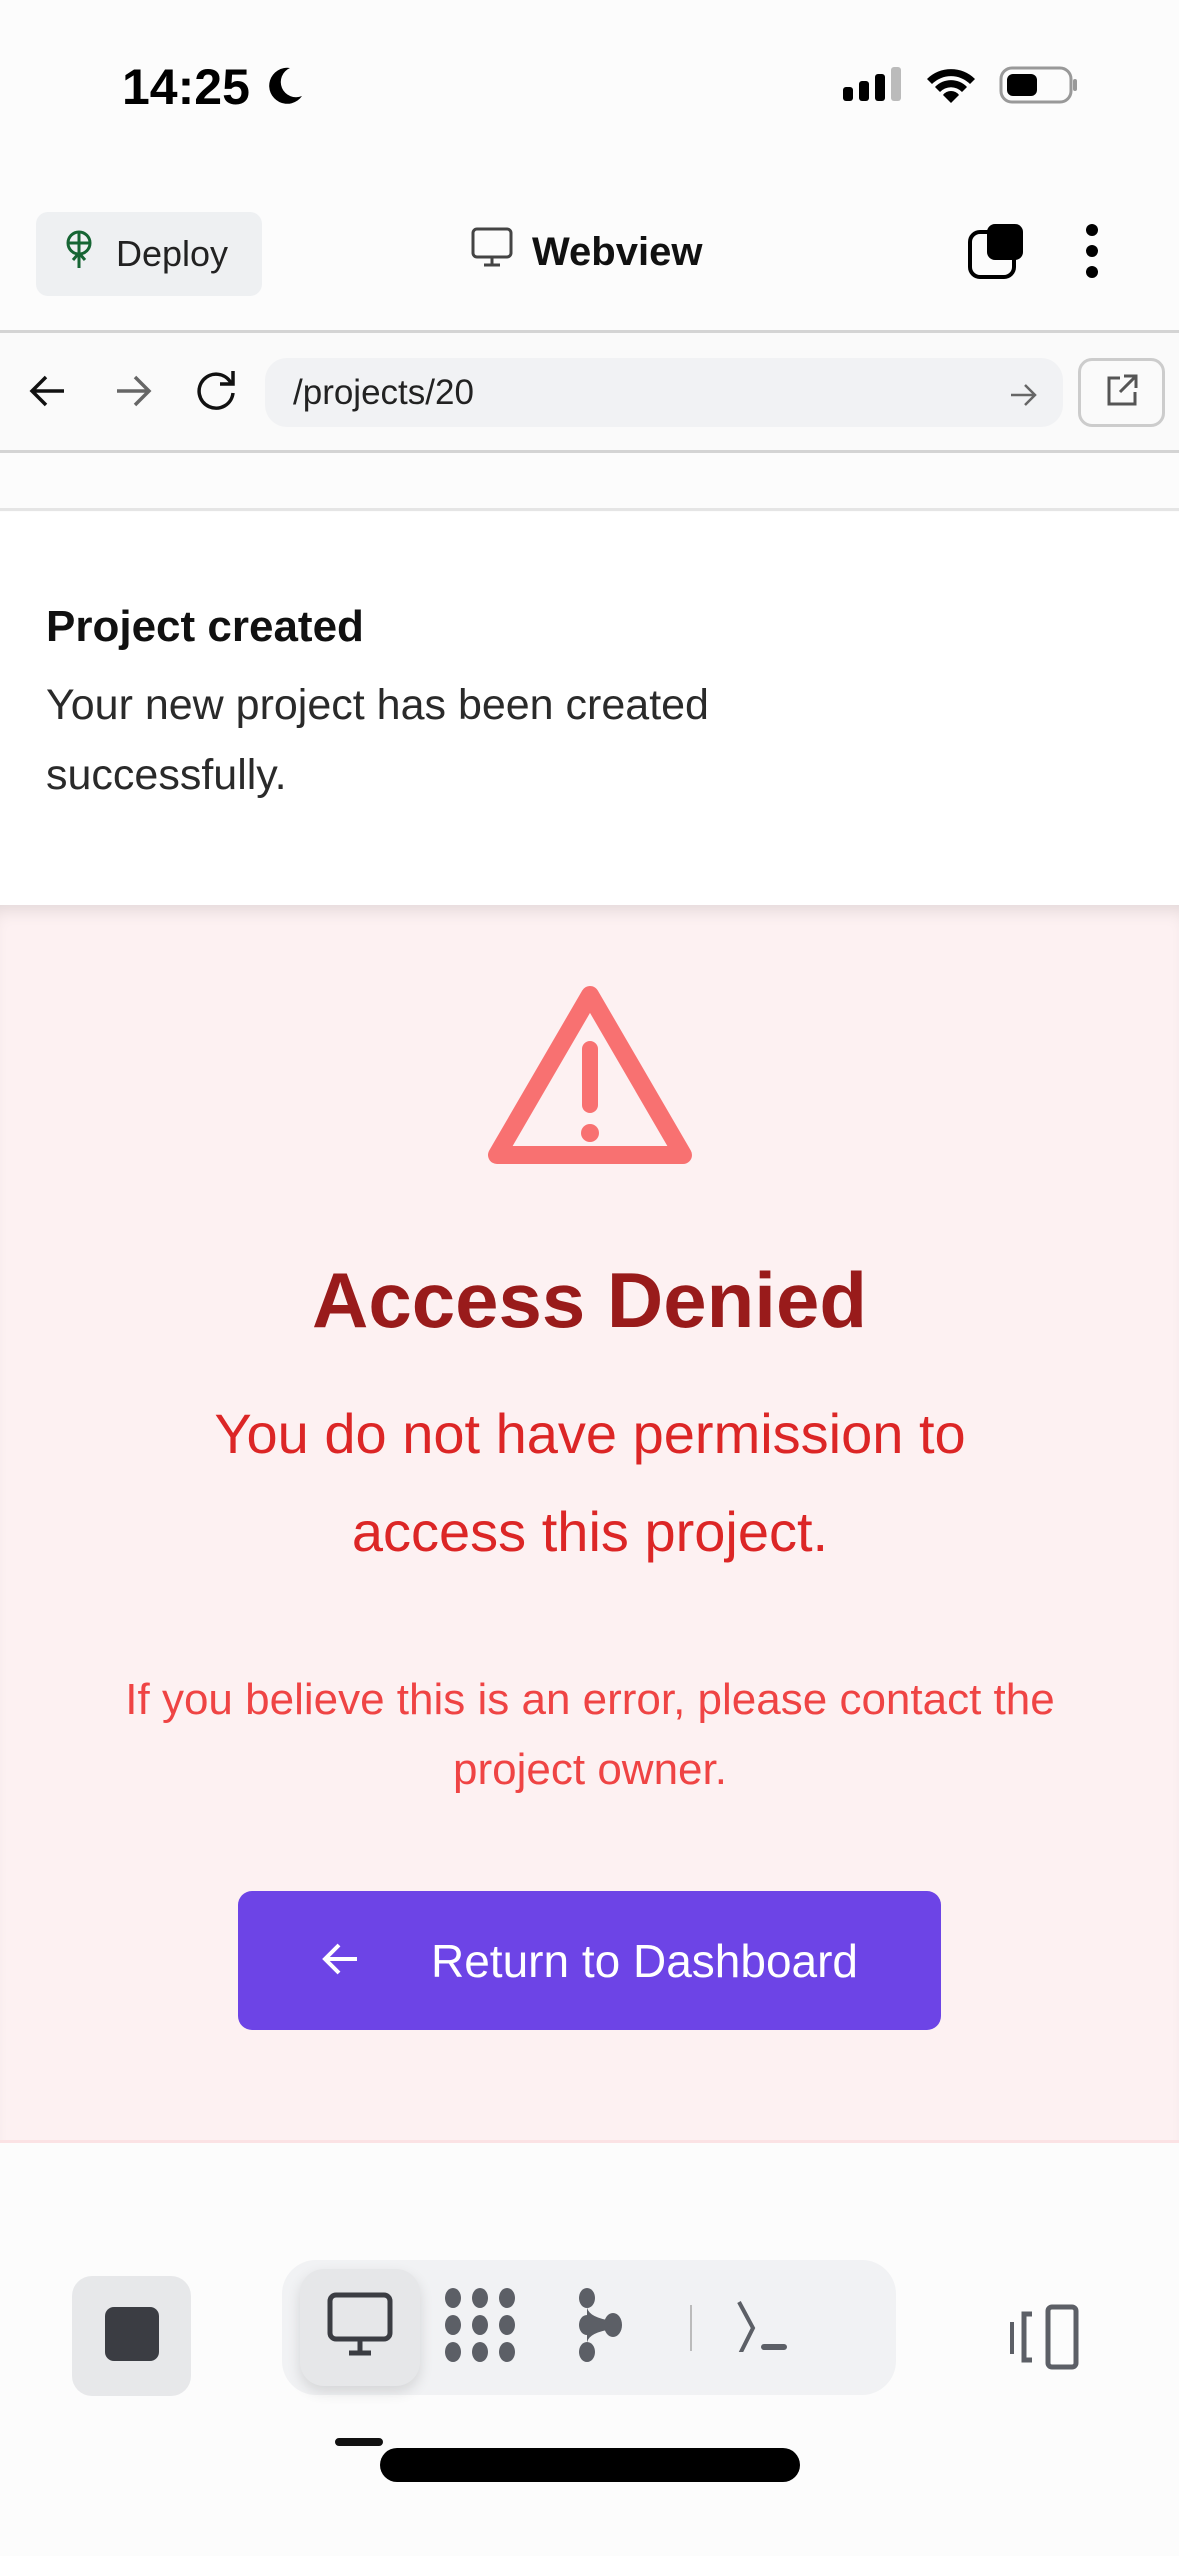 Image resolution: width=1179 pixels, height=2556 pixels. What do you see at coordinates (216, 392) in the screenshot?
I see `reload-icon` at bounding box center [216, 392].